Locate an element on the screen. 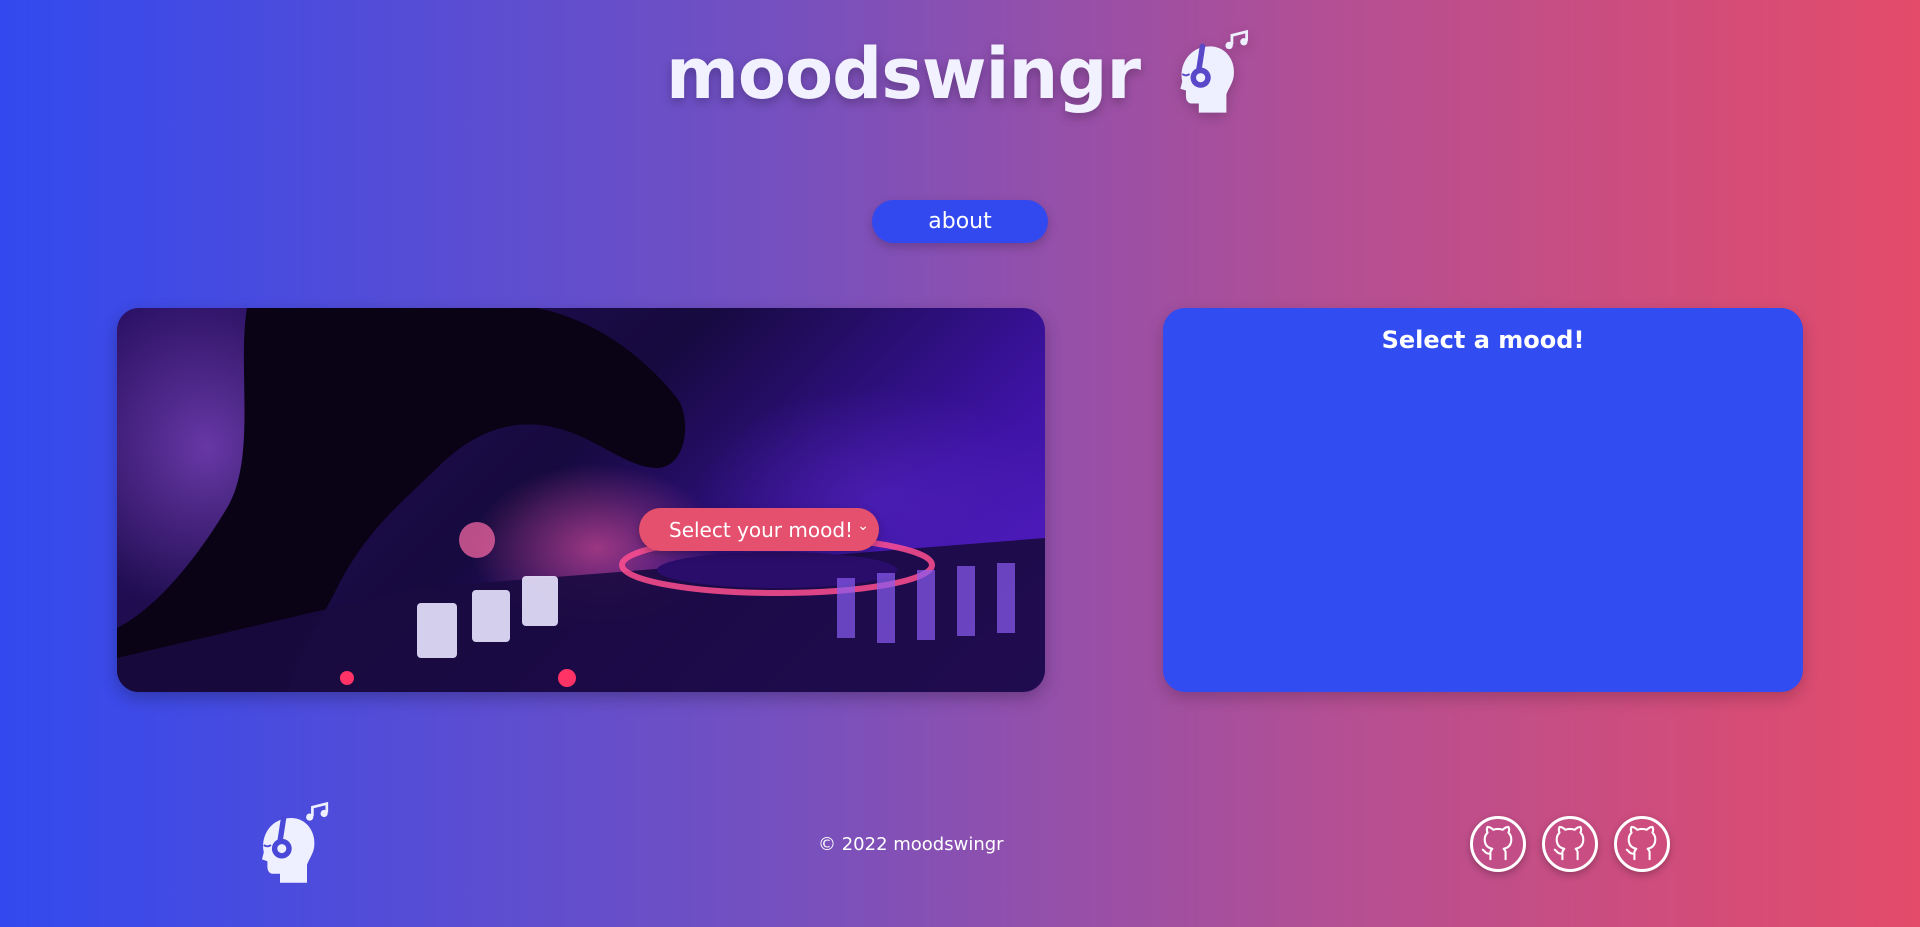 Image resolution: width=1920 pixels, height=927 pixels. copyright-text: © 2022 moodswingr is located at coordinates (911, 844).